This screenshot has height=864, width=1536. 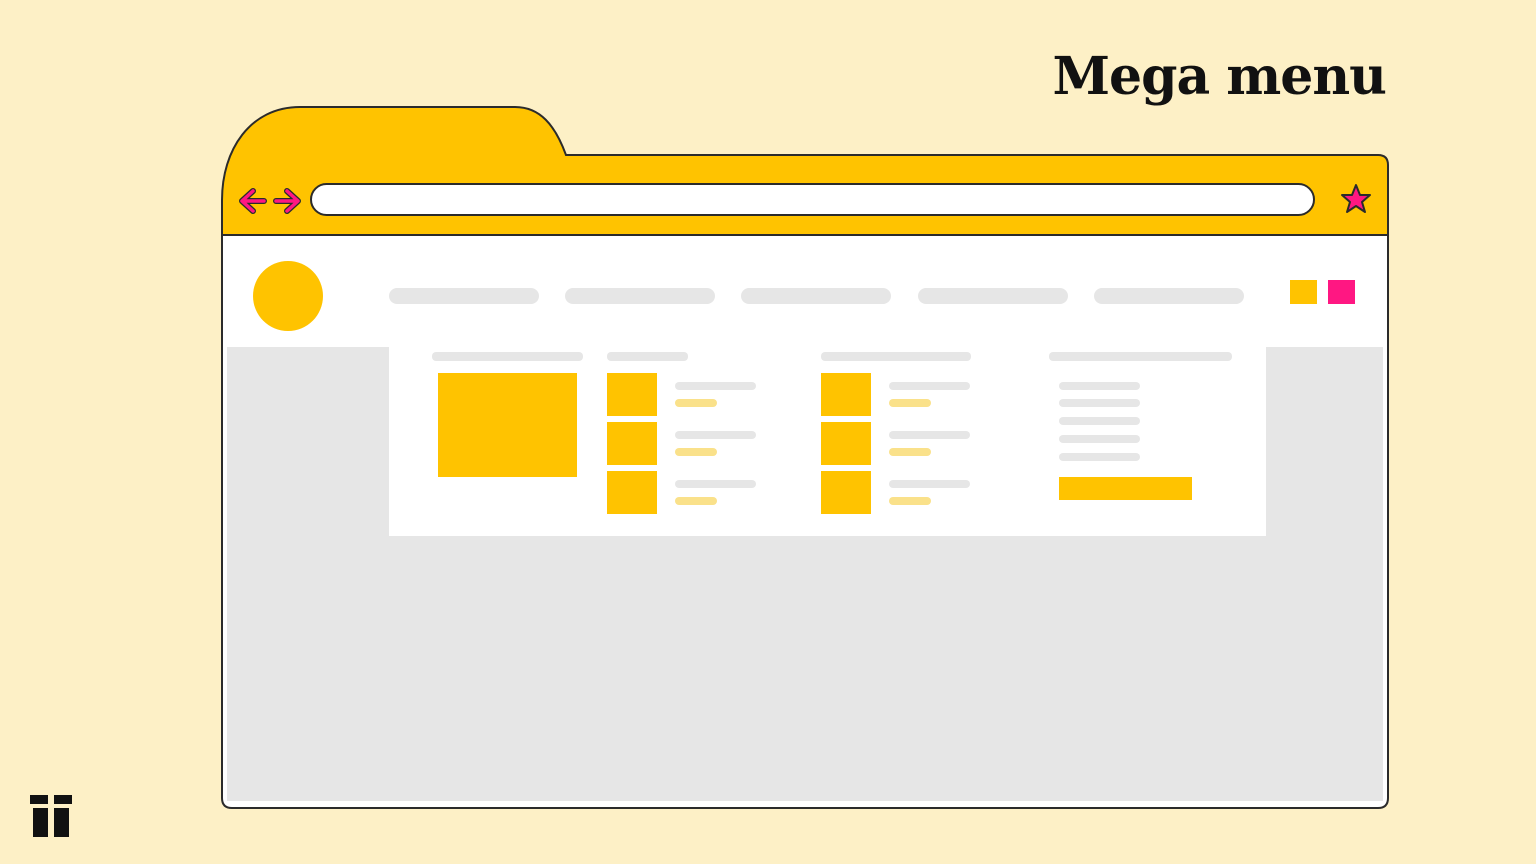 What do you see at coordinates (910, 501) in the screenshot?
I see `column-3-item-3-subtitle` at bounding box center [910, 501].